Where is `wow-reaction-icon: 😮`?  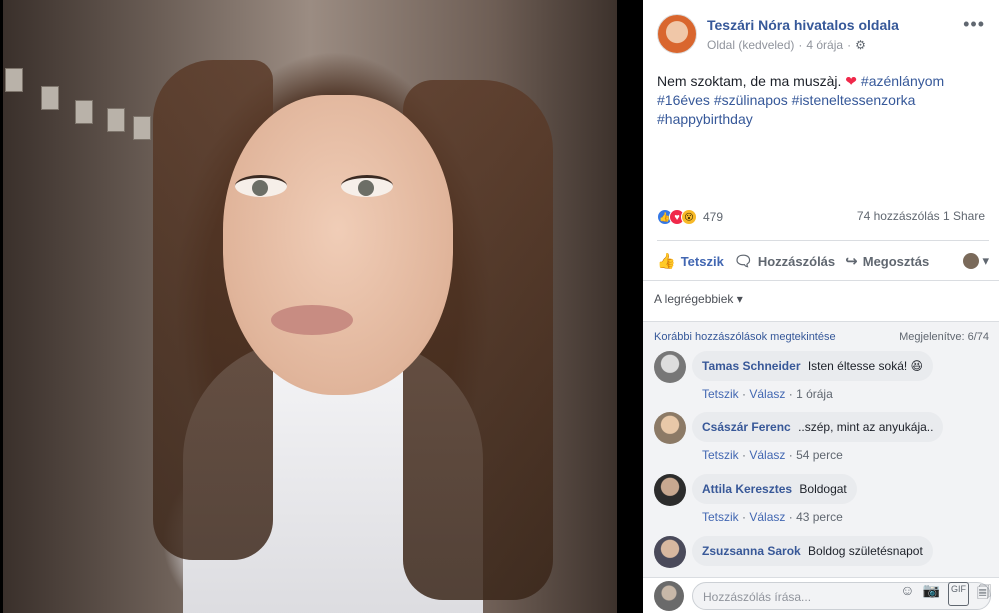 wow-reaction-icon: 😮 is located at coordinates (689, 217).